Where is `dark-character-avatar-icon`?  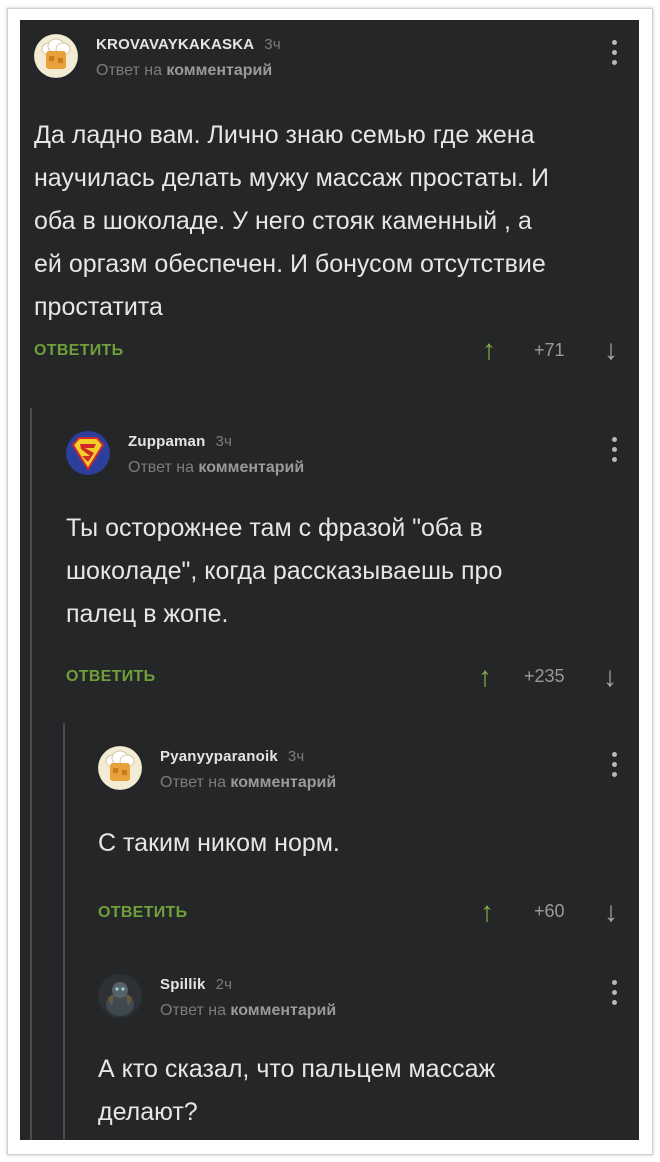
dark-character-avatar-icon is located at coordinates (120, 996).